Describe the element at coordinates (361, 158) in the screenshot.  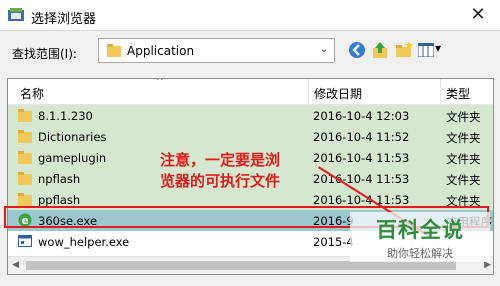
I see `item-date: 2016-10-4 11:53` at that location.